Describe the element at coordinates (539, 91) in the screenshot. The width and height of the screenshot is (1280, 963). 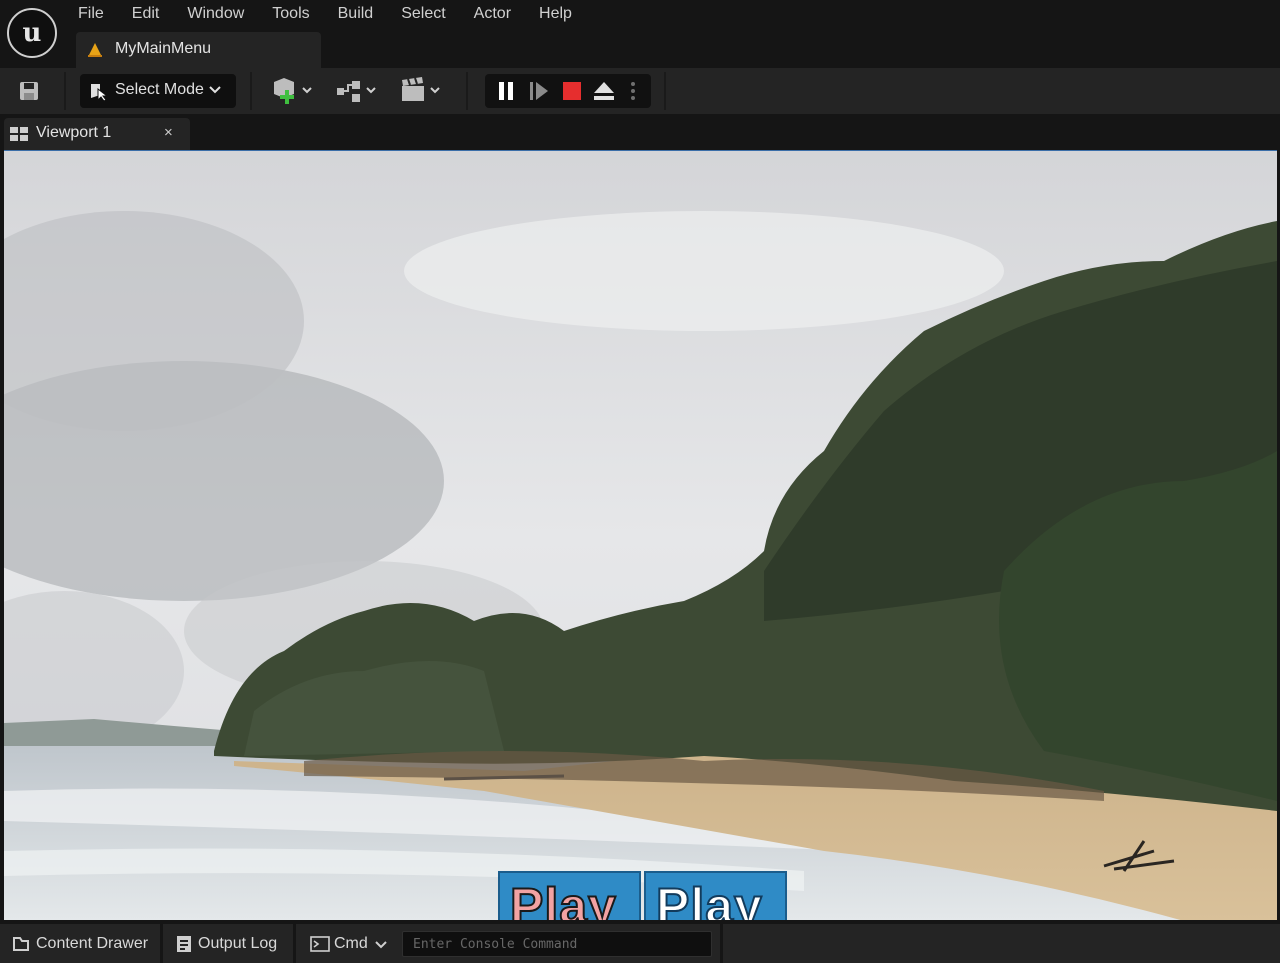
I see `frame-skip-icon` at that location.